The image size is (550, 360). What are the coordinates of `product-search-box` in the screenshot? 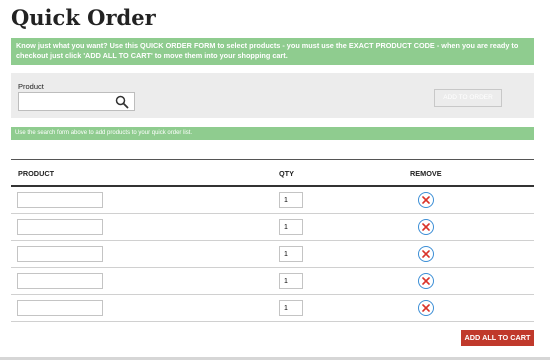 It's located at (76, 101).